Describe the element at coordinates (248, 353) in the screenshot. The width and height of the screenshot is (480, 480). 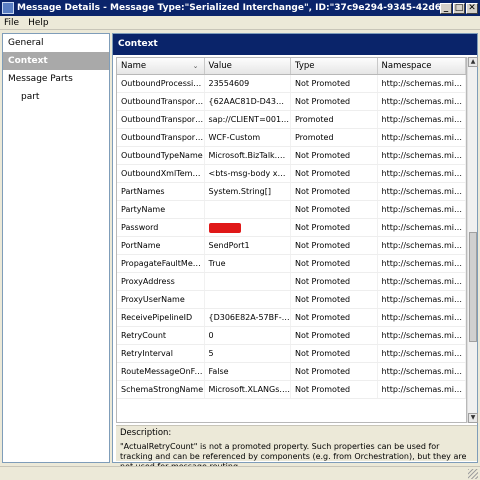
I see `property-value-cell: 5` at that location.